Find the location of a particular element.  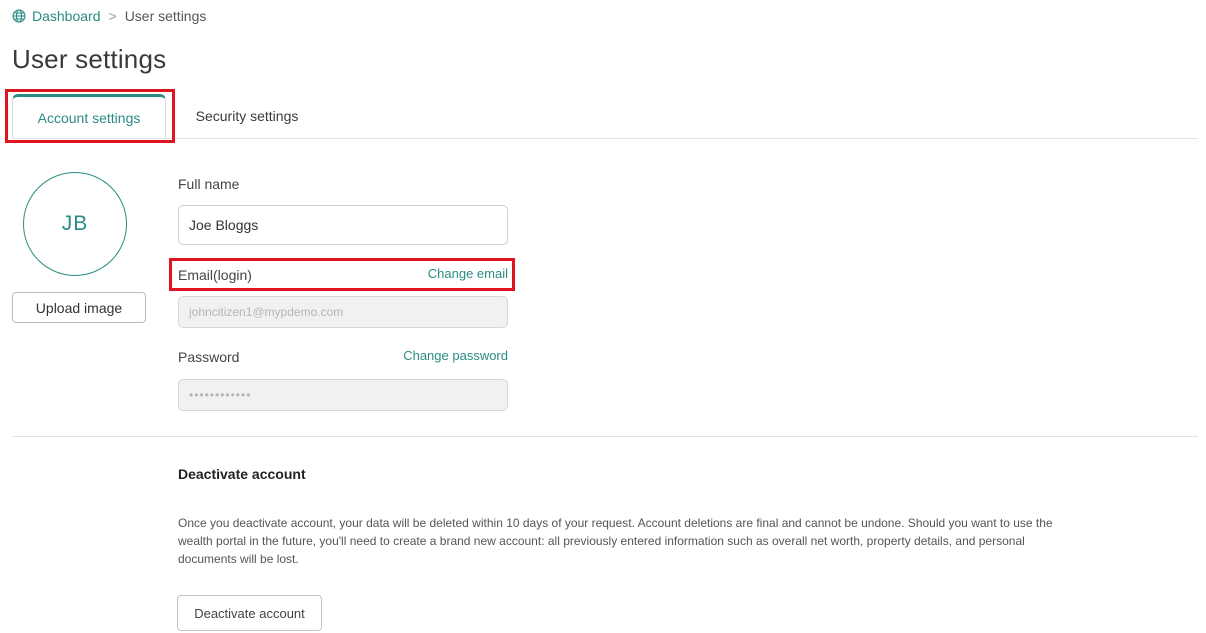

tab-security-settings: Security settings is located at coordinates (247, 116).